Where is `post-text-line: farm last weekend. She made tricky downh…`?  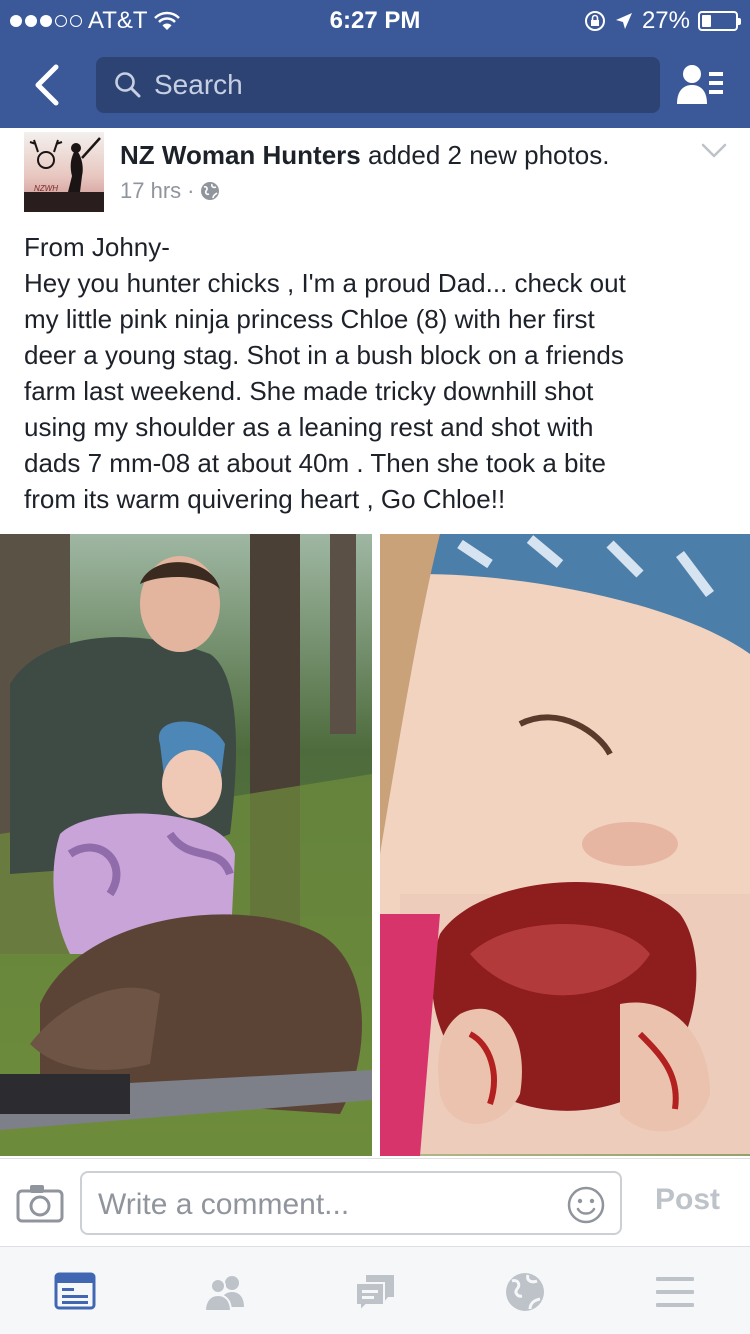
post-text-line: farm last weekend. She made tricky downh… is located at coordinates (309, 391).